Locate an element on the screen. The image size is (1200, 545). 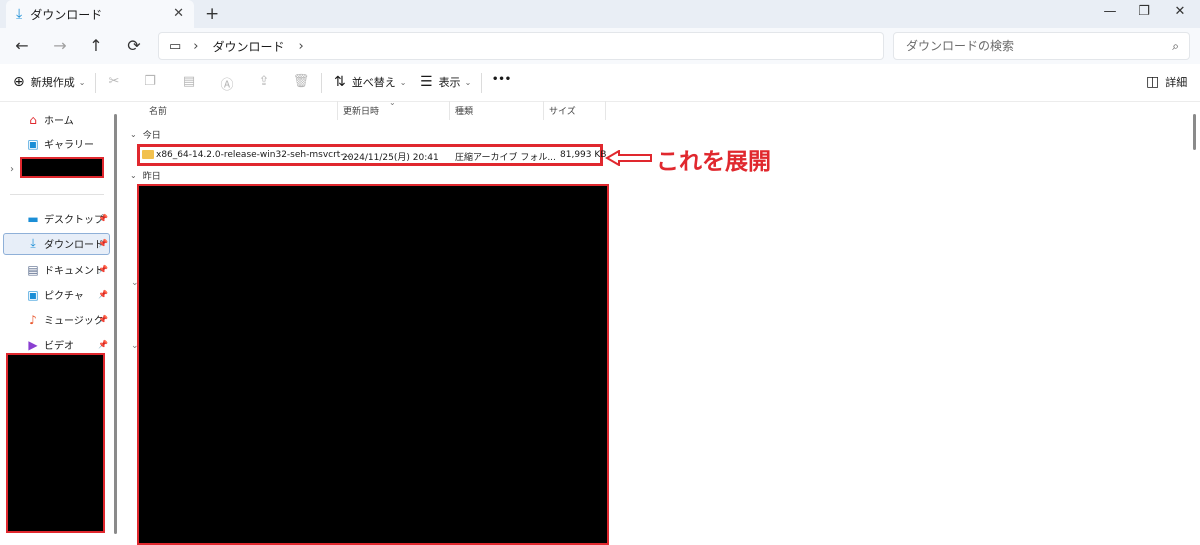
sidebar-divider is located at coordinates (57, 194).